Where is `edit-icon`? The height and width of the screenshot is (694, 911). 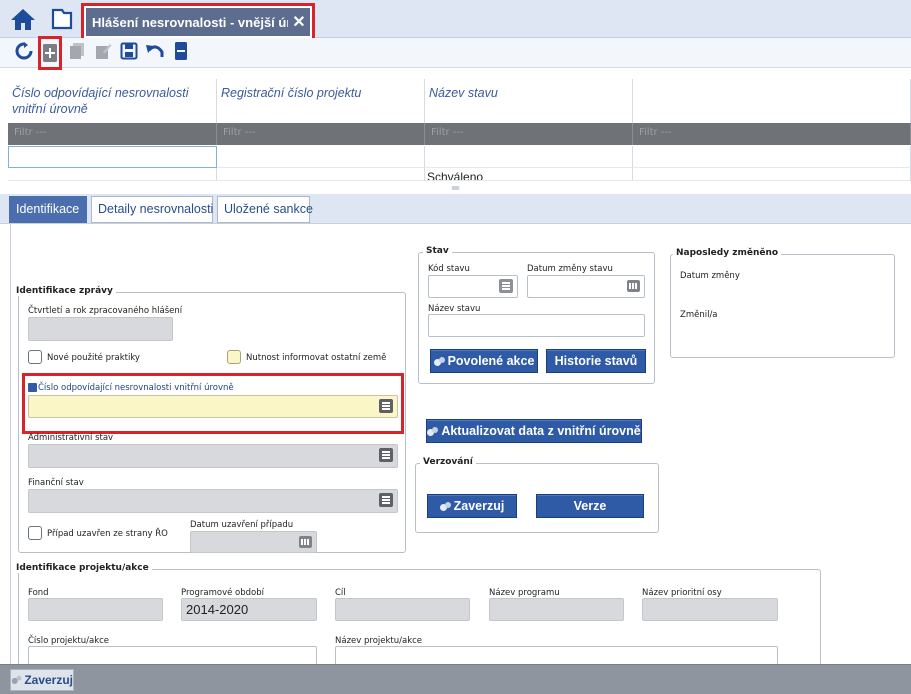
edit-icon is located at coordinates (103, 51).